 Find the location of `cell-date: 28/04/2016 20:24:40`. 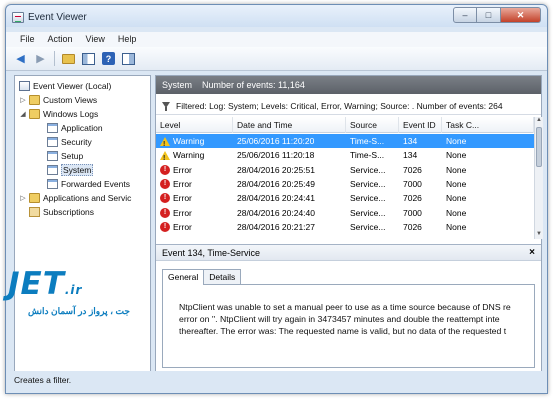

cell-date: 28/04/2016 20:24:40 is located at coordinates (276, 212).